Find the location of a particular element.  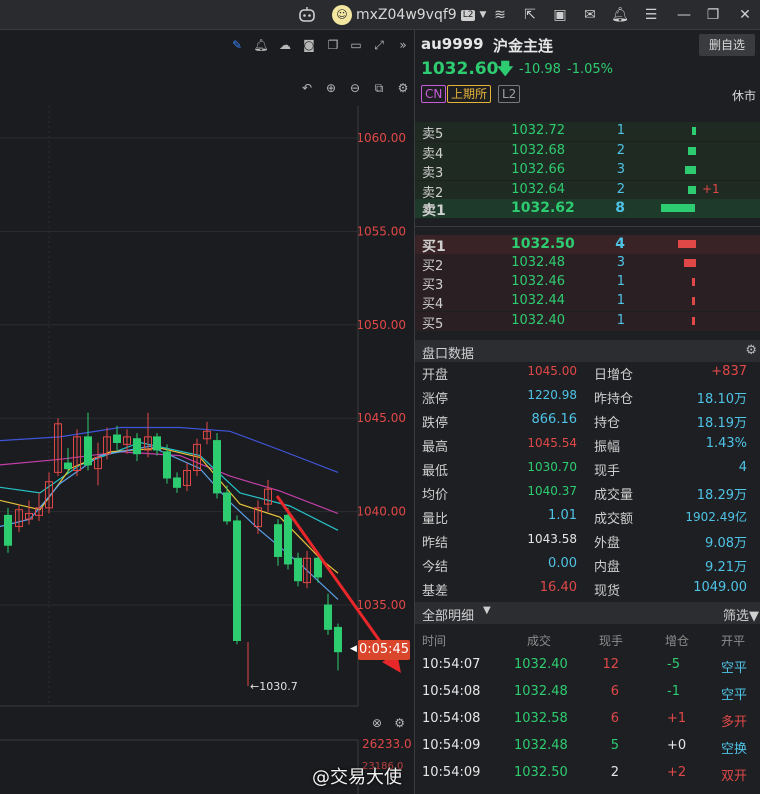

stat-value: 9.08万 is located at coordinates (726, 543).